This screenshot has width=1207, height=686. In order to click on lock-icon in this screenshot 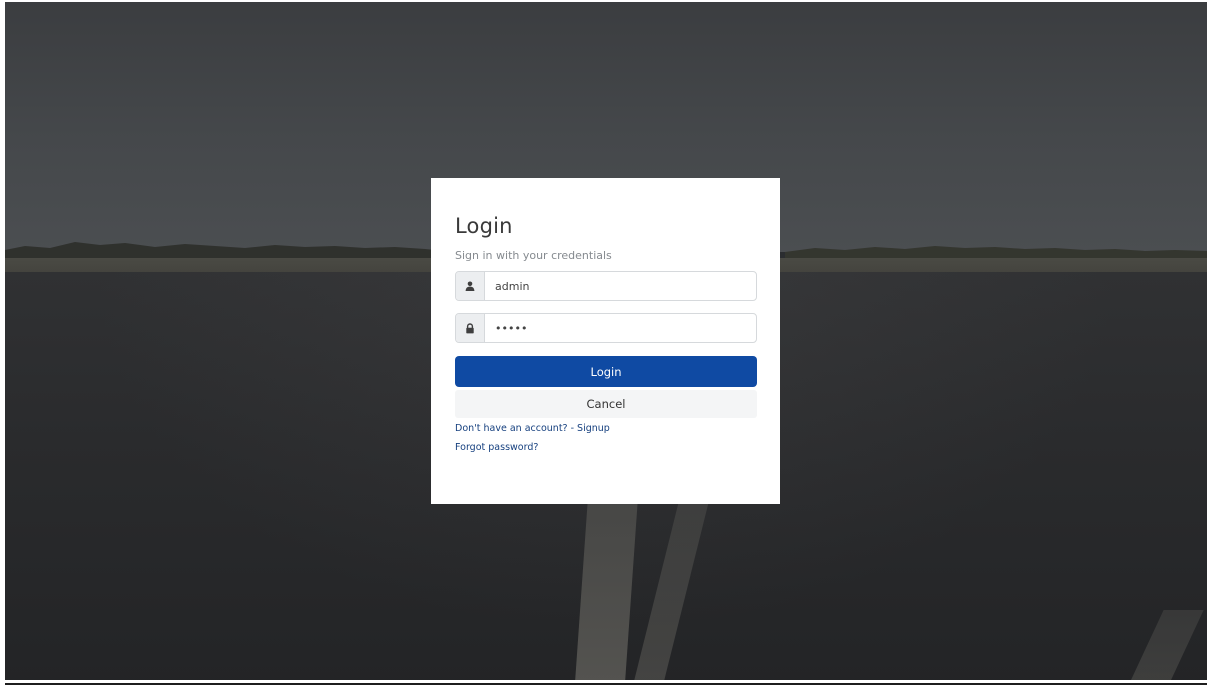, I will do `click(470, 328)`.